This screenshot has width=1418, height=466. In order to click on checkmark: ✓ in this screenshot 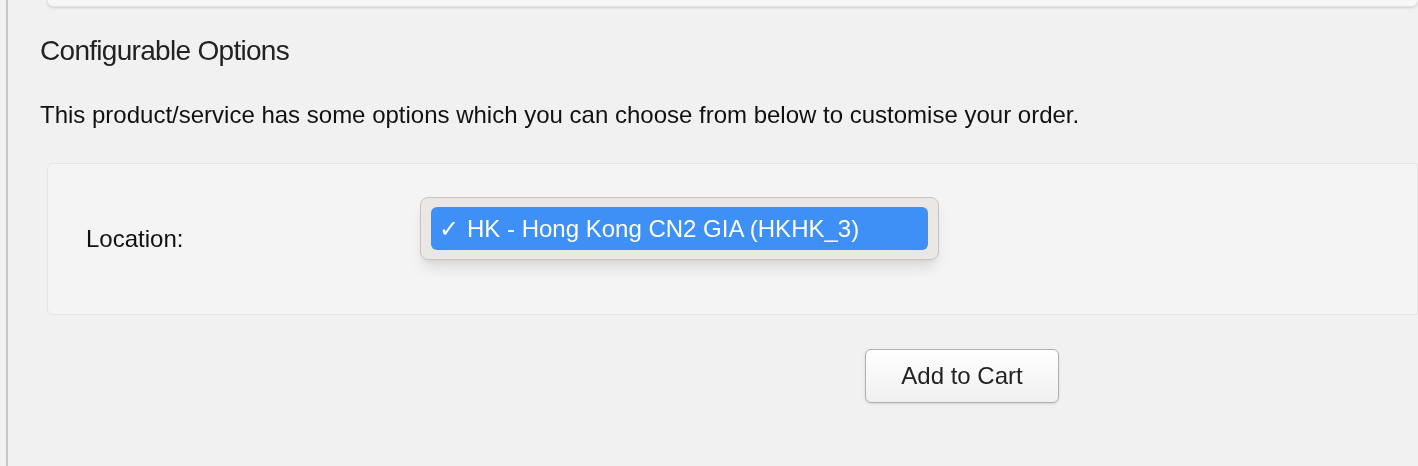, I will do `click(449, 228)`.